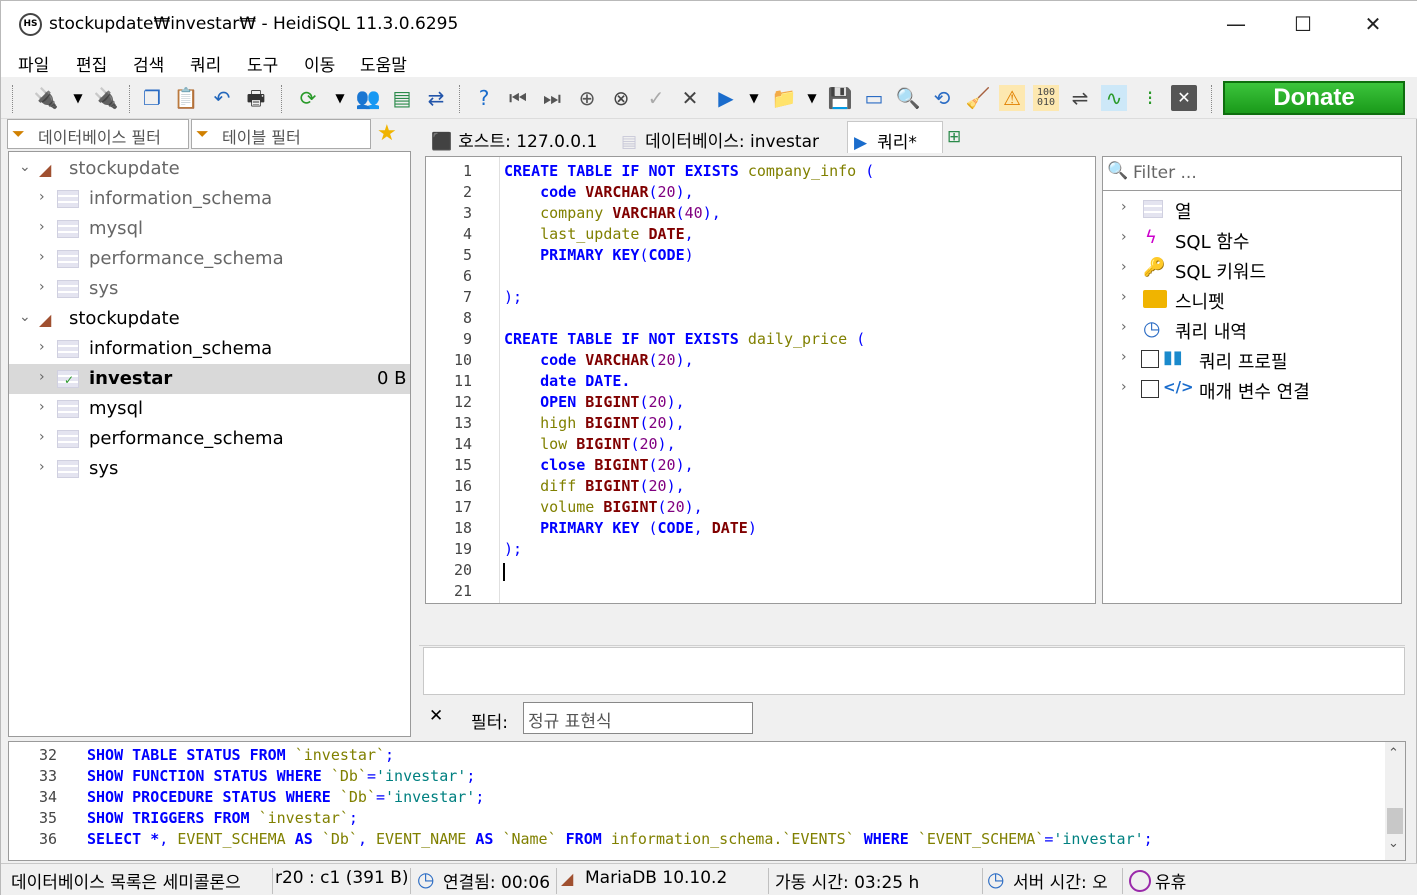 Image resolution: width=1417 pixels, height=895 pixels. I want to click on user-manager-icon: 👥, so click(368, 98).